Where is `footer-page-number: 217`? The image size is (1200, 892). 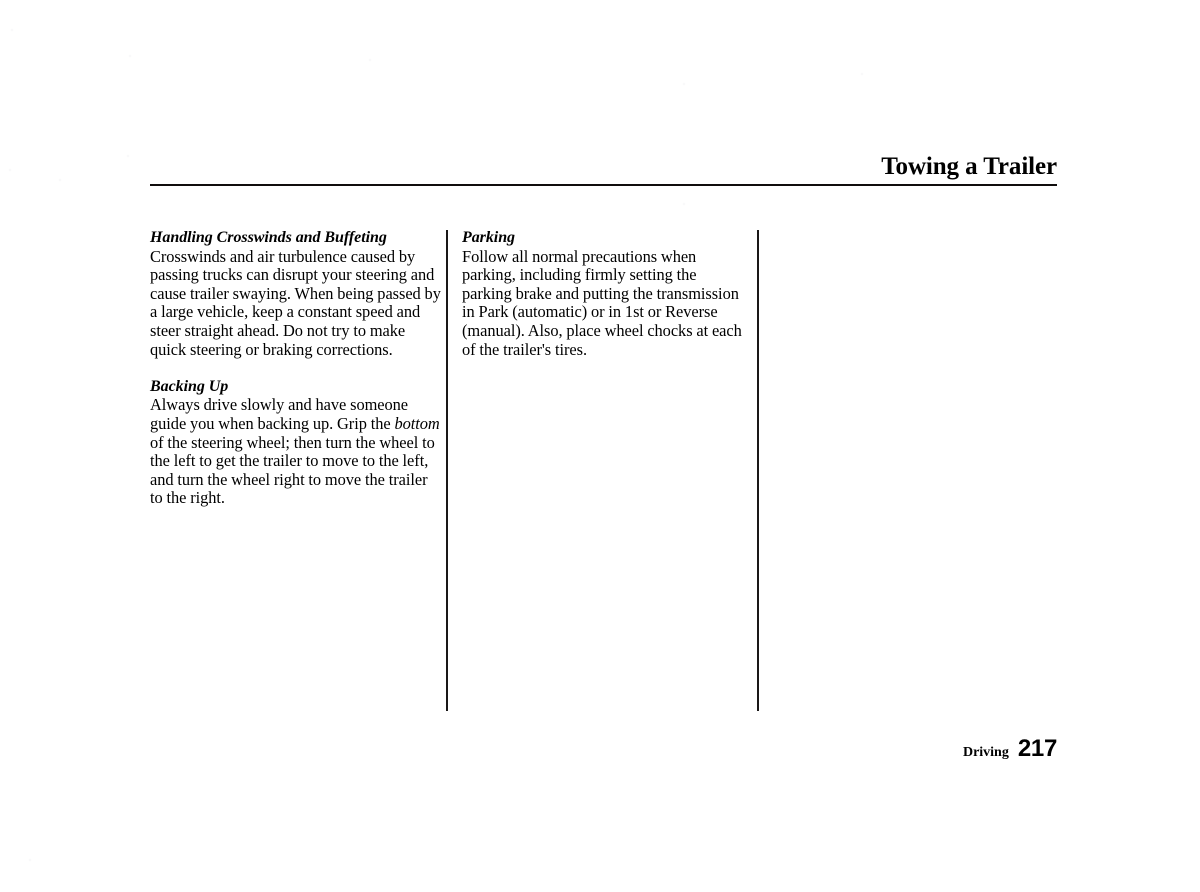
footer-page-number: 217 is located at coordinates (1037, 748).